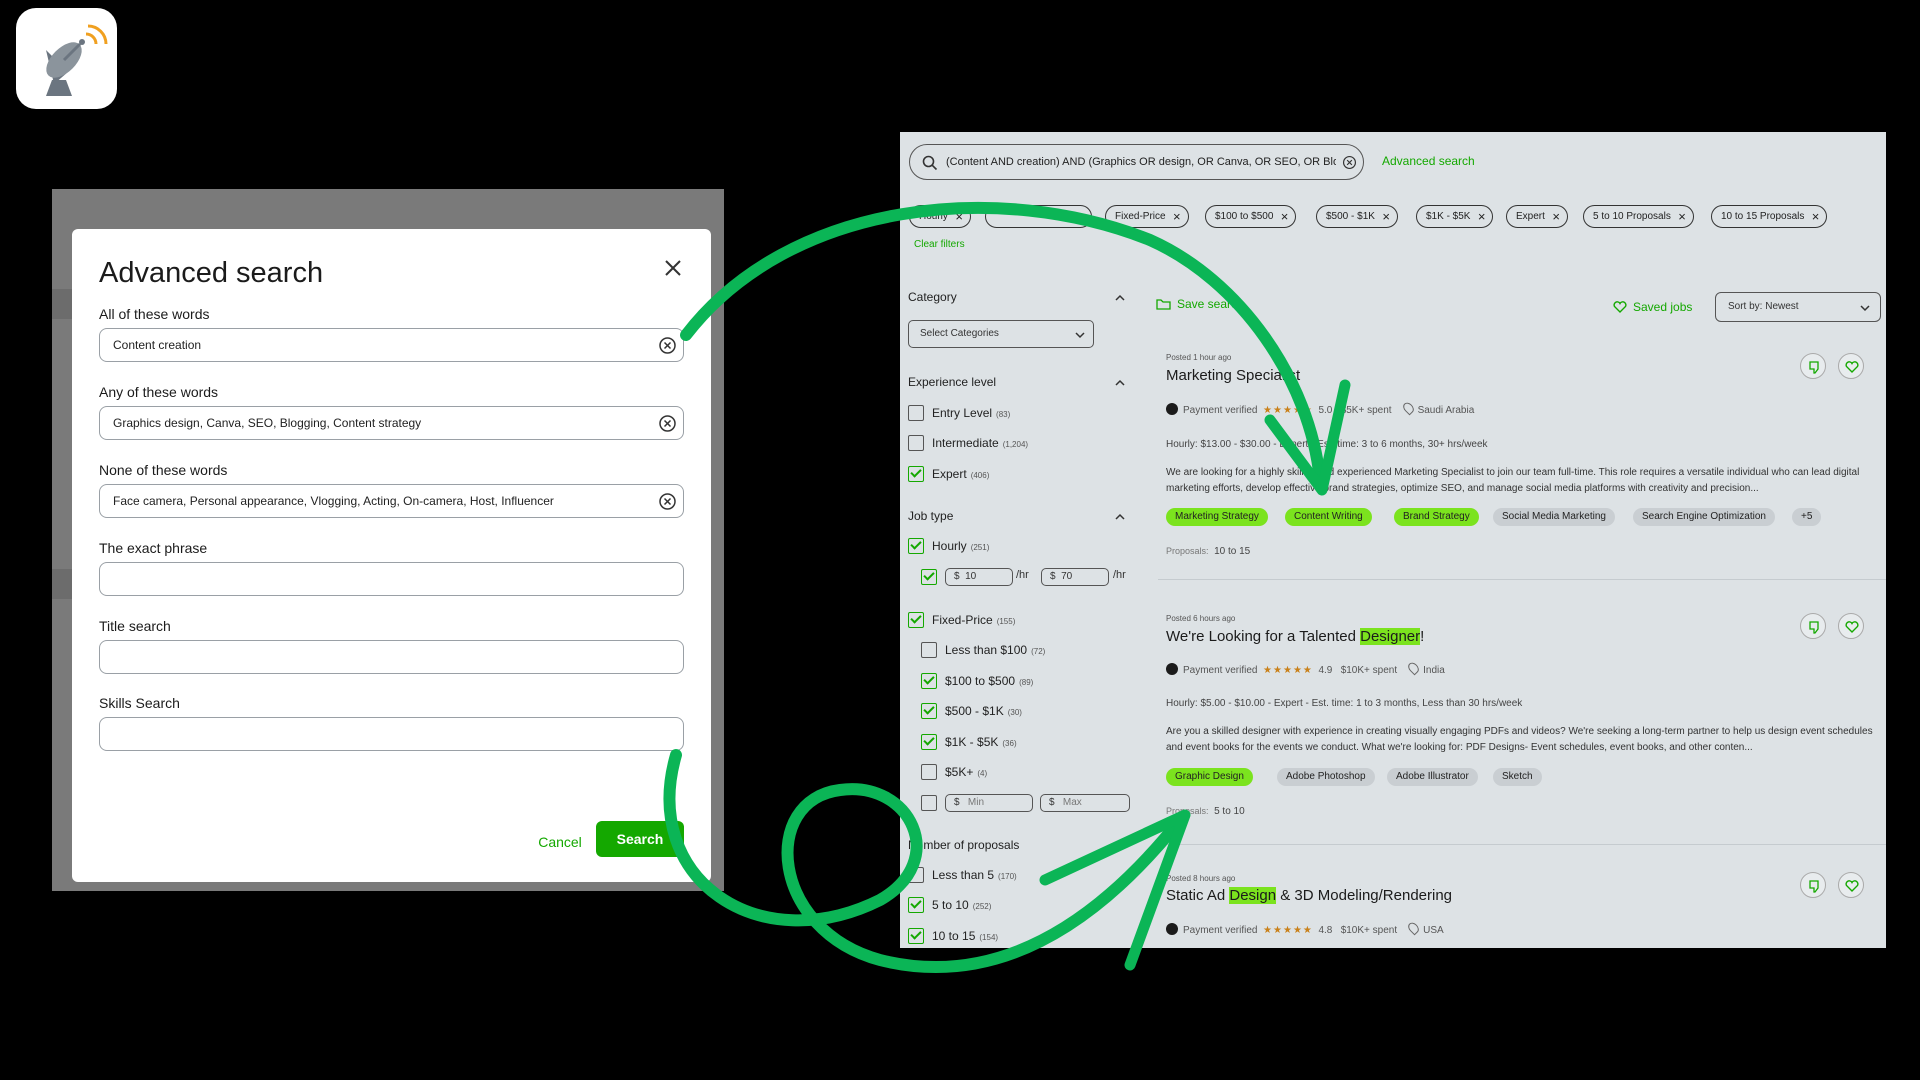  Describe the element at coordinates (1085, 803) in the screenshot. I see `fixed-max-input: $ Max` at that location.